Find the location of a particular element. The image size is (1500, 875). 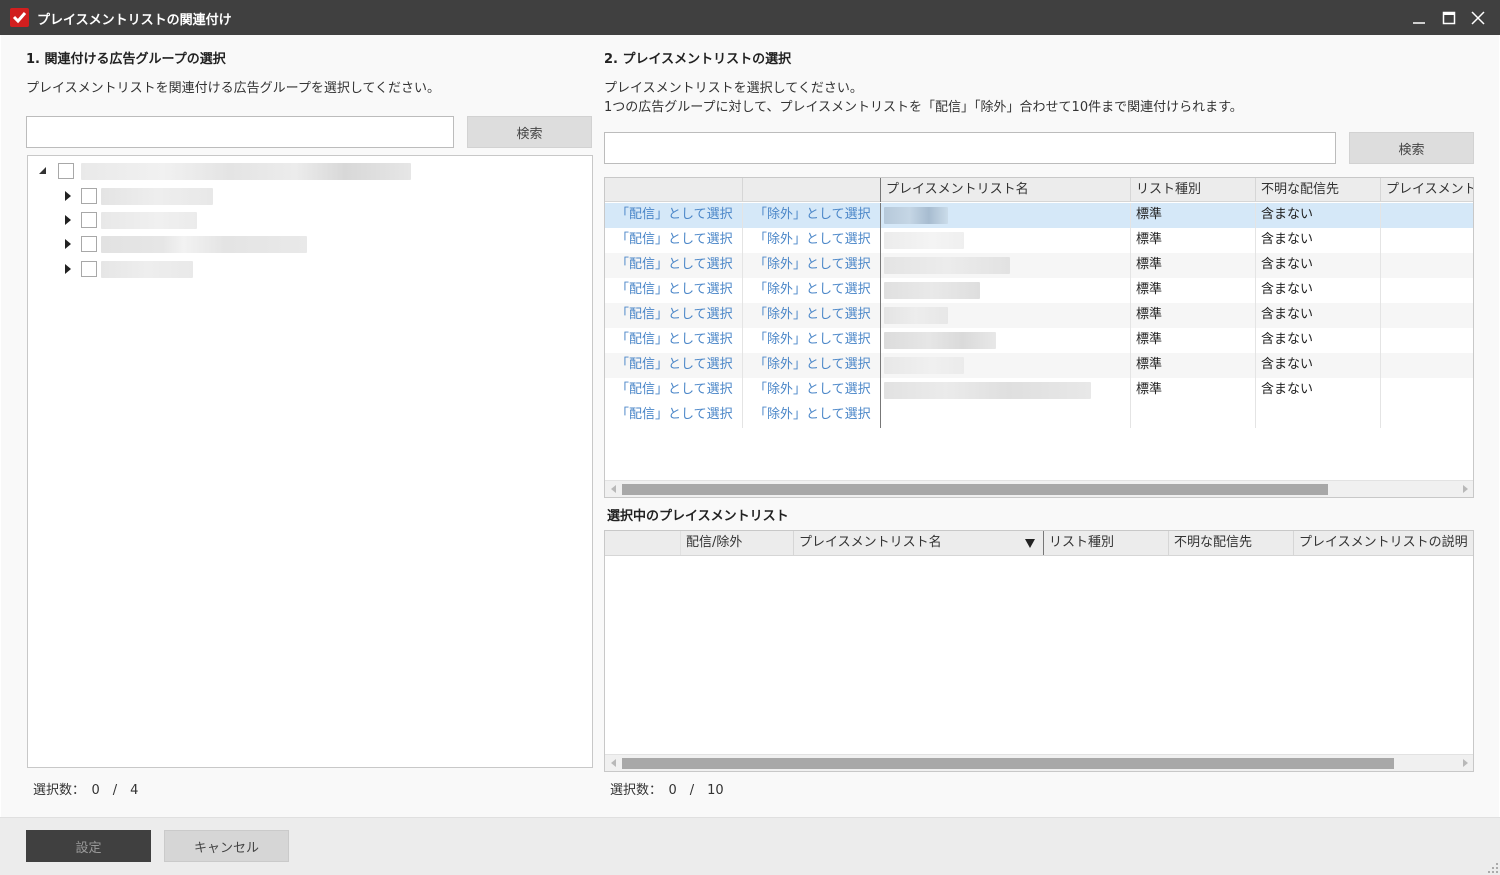

ad-group-search-input is located at coordinates (240, 132).